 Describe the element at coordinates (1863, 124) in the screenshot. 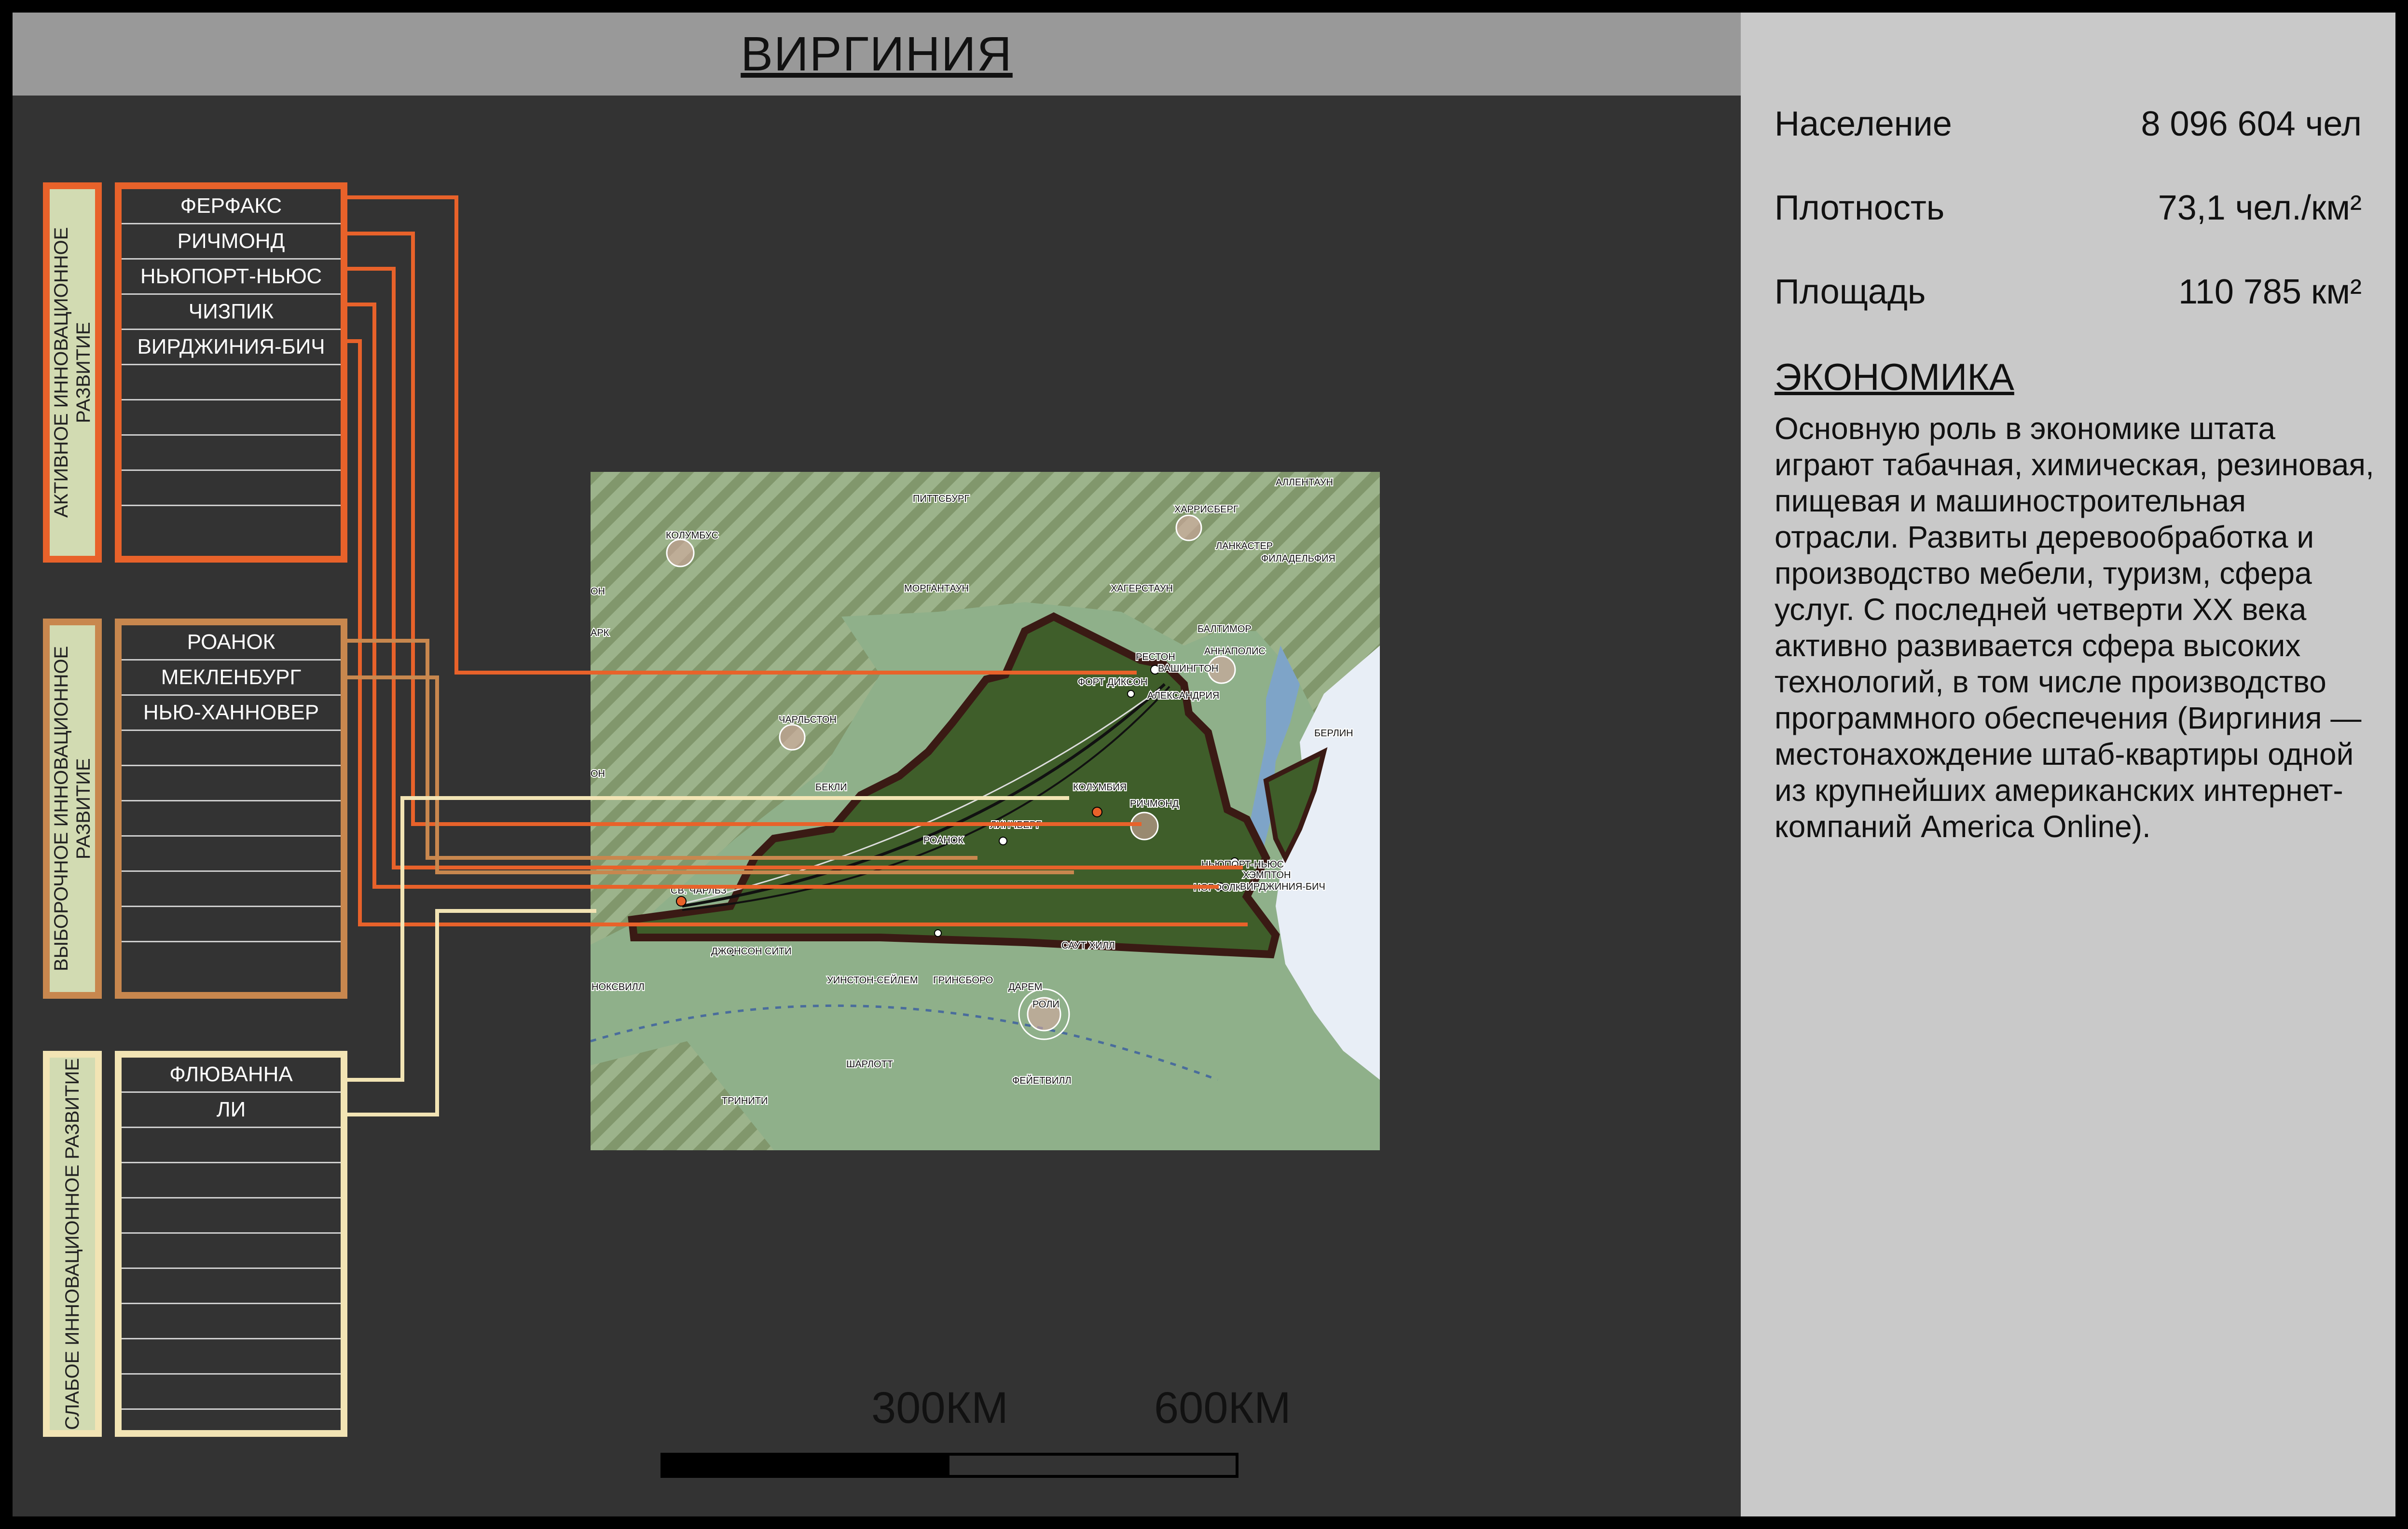

I see `stat-label: Население` at that location.